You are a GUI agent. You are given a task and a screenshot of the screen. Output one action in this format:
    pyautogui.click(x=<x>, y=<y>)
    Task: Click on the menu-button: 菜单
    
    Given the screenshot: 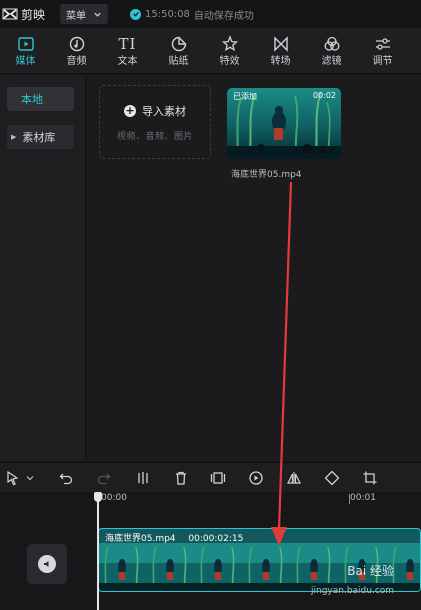 What is the action you would take?
    pyautogui.click(x=84, y=14)
    